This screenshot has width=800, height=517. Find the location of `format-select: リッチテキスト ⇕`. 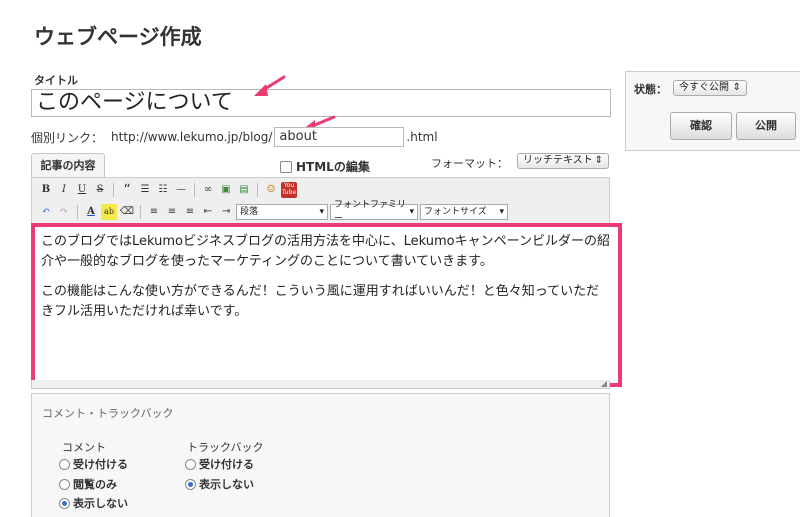

format-select: リッチテキスト ⇕ is located at coordinates (563, 161).